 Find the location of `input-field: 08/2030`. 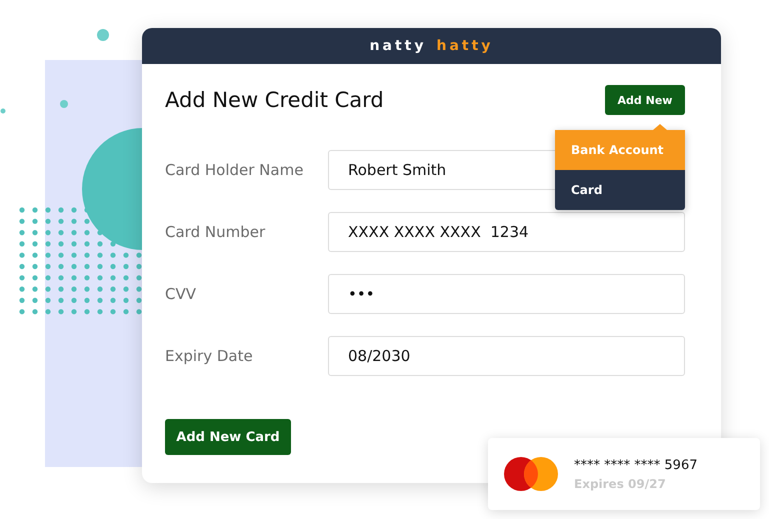

input-field: 08/2030 is located at coordinates (506, 356).